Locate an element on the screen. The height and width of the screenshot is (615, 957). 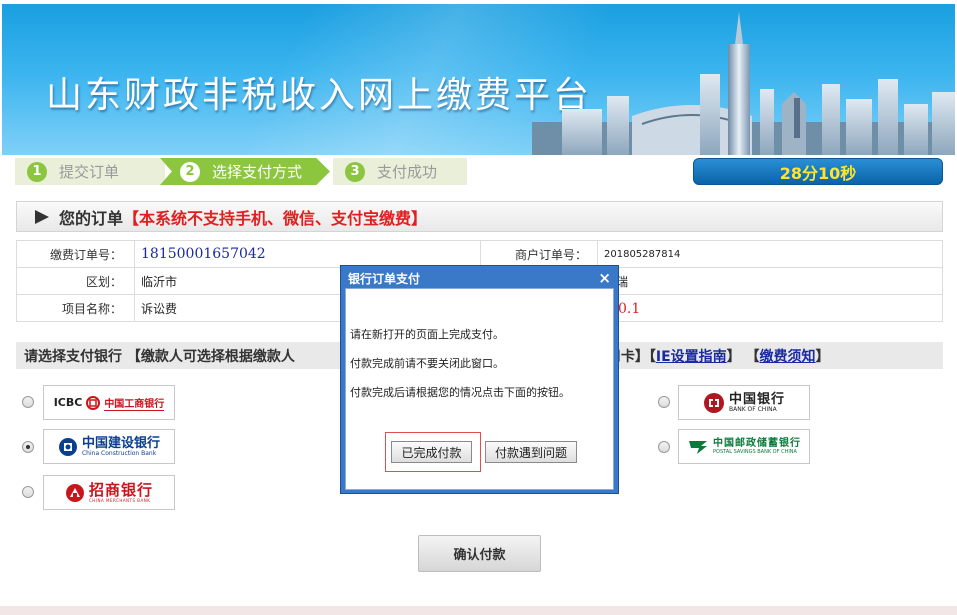
bank-radio-ccb is located at coordinates (28, 447).